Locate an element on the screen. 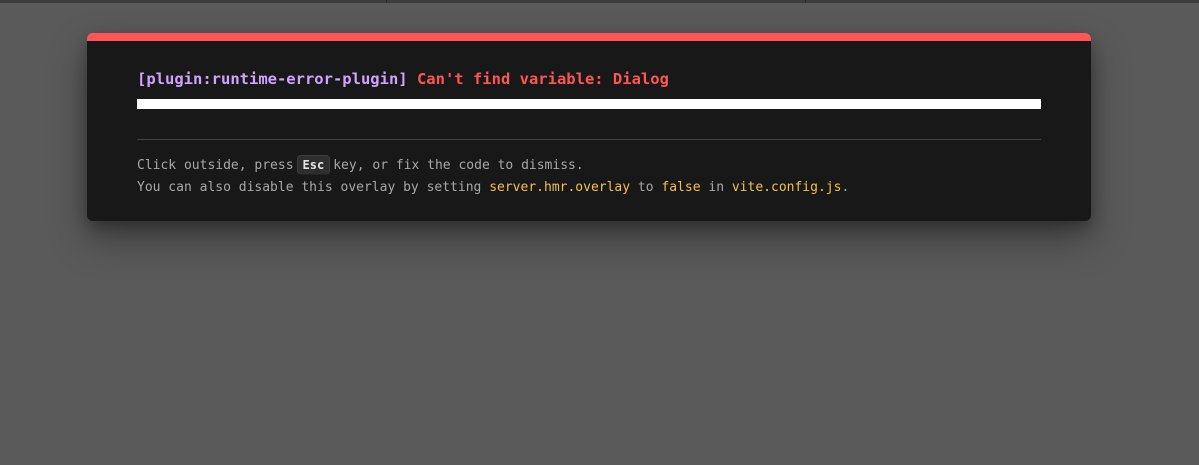 The image size is (1199, 465). tip-text: key, or fix the code to dismiss. is located at coordinates (458, 165).